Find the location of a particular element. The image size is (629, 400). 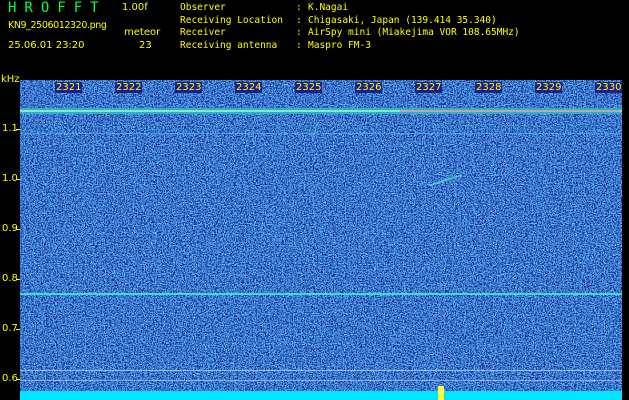

info-value: Maspro FM-3 is located at coordinates (339, 45).